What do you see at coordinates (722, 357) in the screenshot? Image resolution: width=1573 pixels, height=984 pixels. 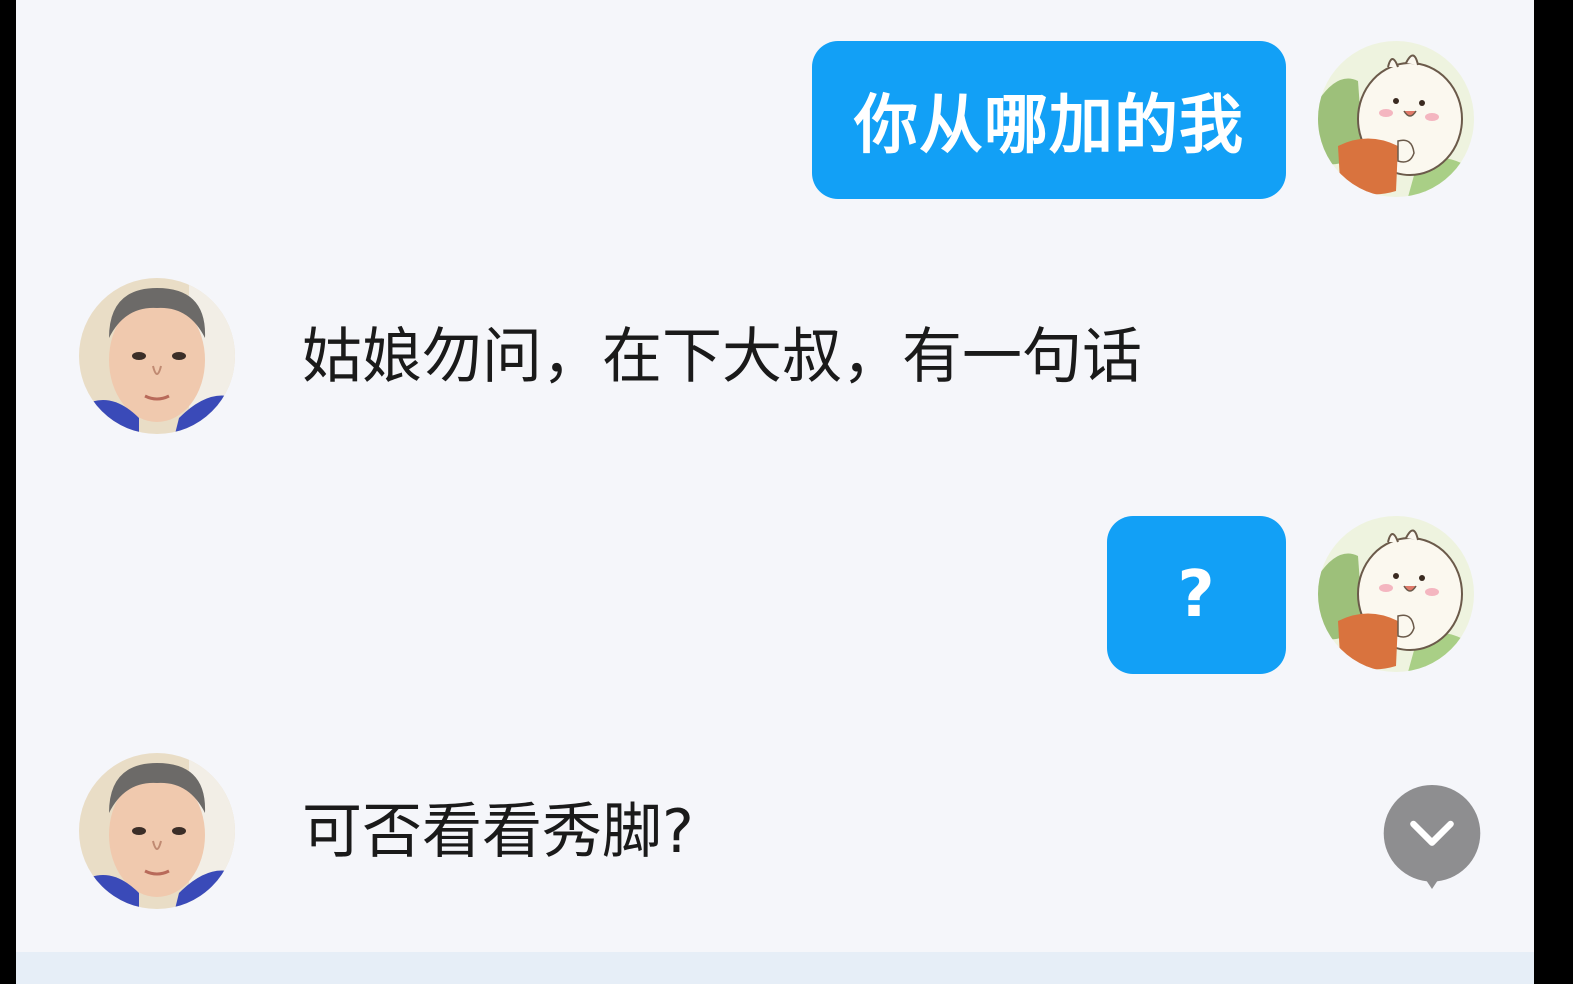 I see `incoming-message-text: 姑娘勿问，在下大叔，有一句话` at bounding box center [722, 357].